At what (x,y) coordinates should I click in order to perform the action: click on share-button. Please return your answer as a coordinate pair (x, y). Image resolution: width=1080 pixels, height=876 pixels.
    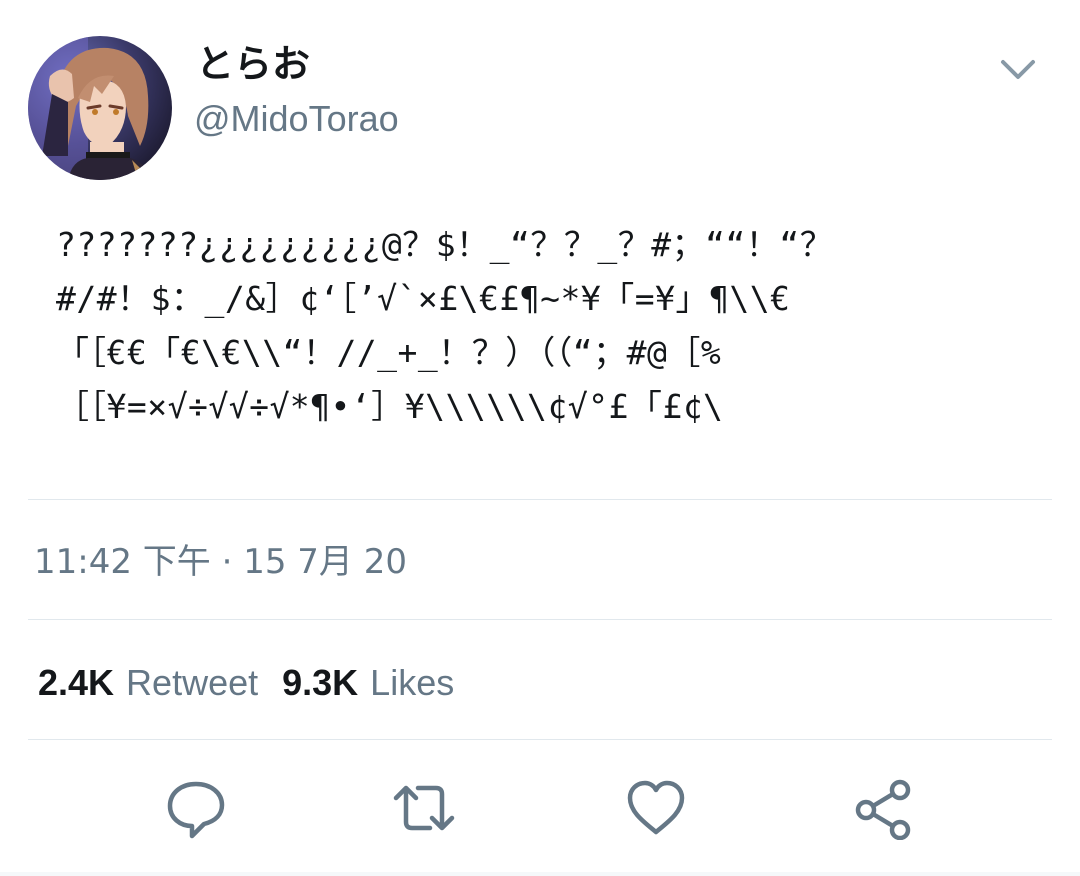
    Looking at the image, I should click on (884, 808).